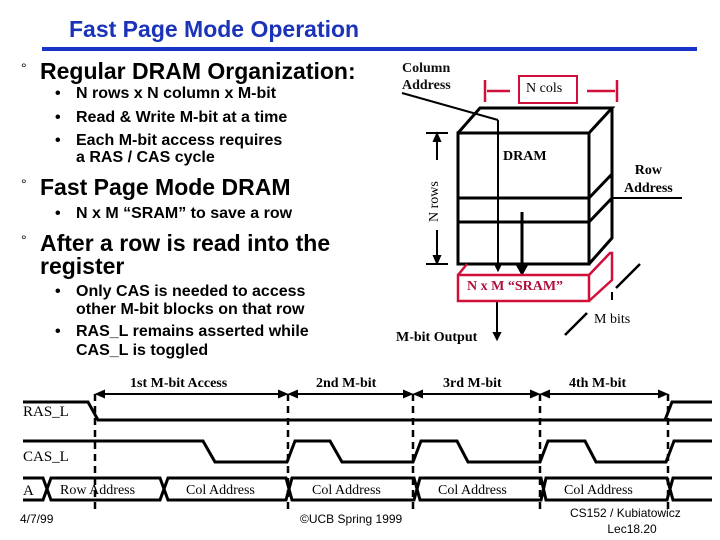  What do you see at coordinates (37, 519) in the screenshot?
I see `footer-date: 4/7/99` at bounding box center [37, 519].